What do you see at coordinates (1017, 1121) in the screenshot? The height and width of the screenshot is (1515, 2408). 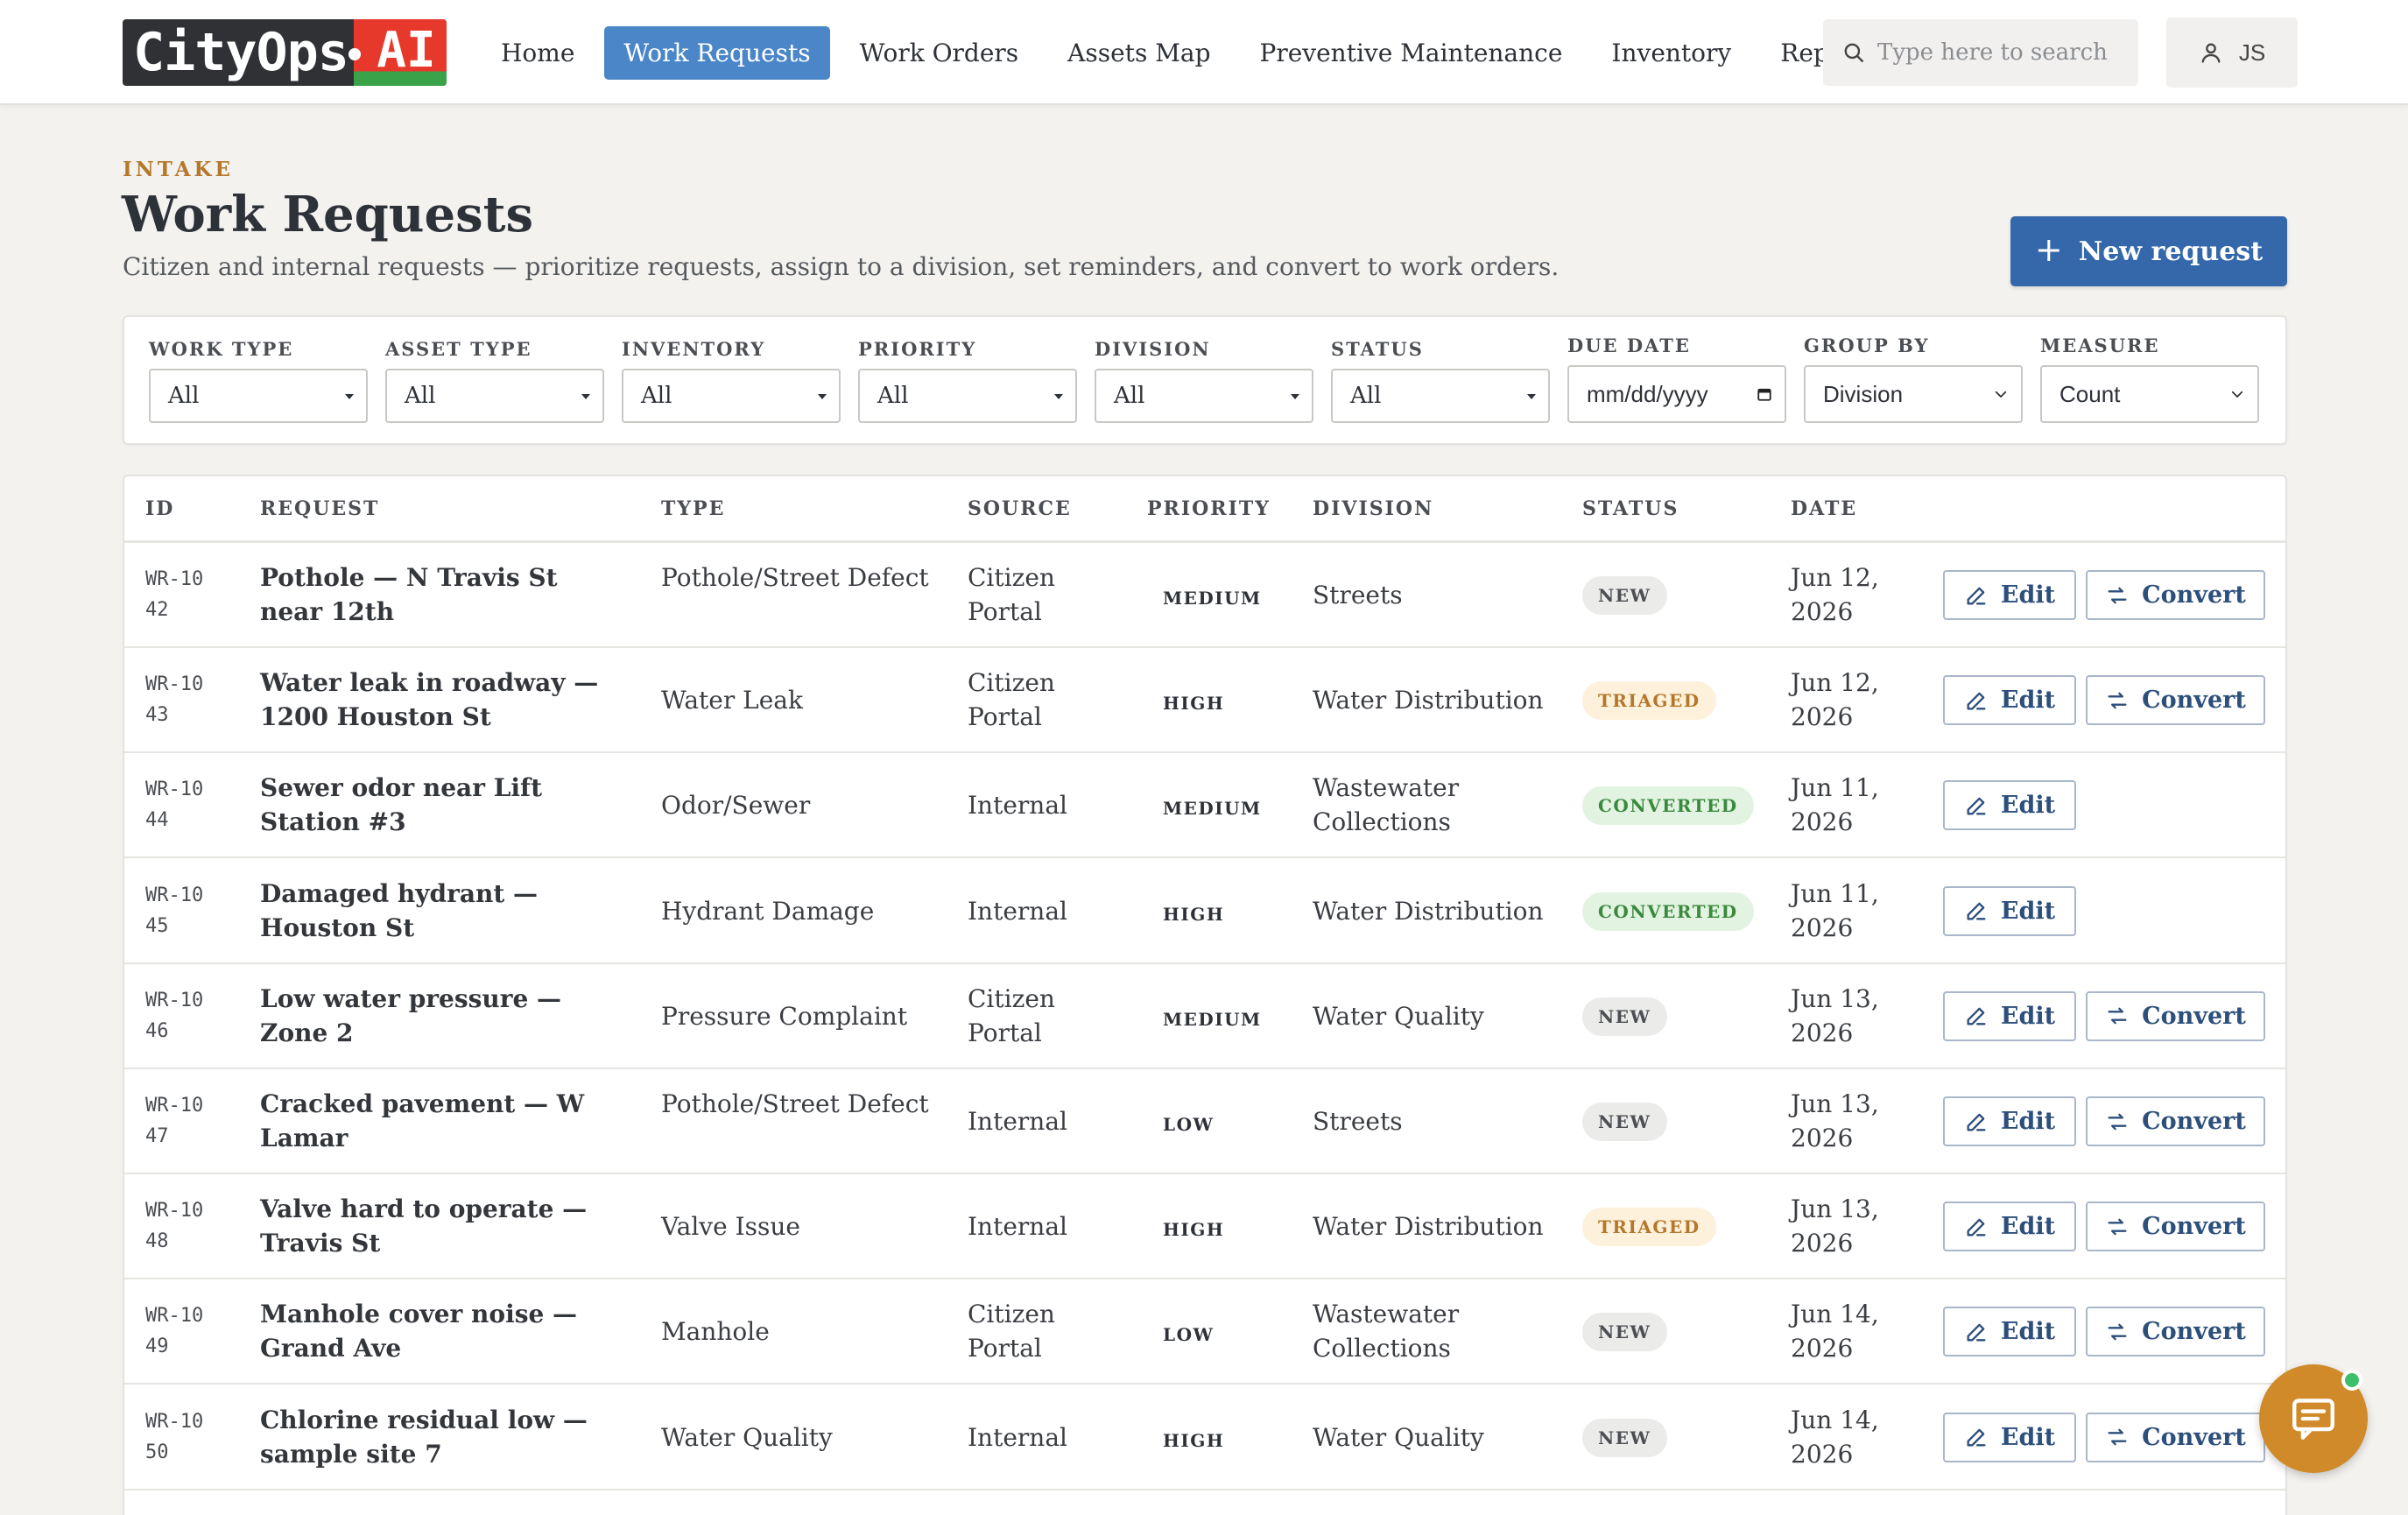 I see `request-source: Internal` at bounding box center [1017, 1121].